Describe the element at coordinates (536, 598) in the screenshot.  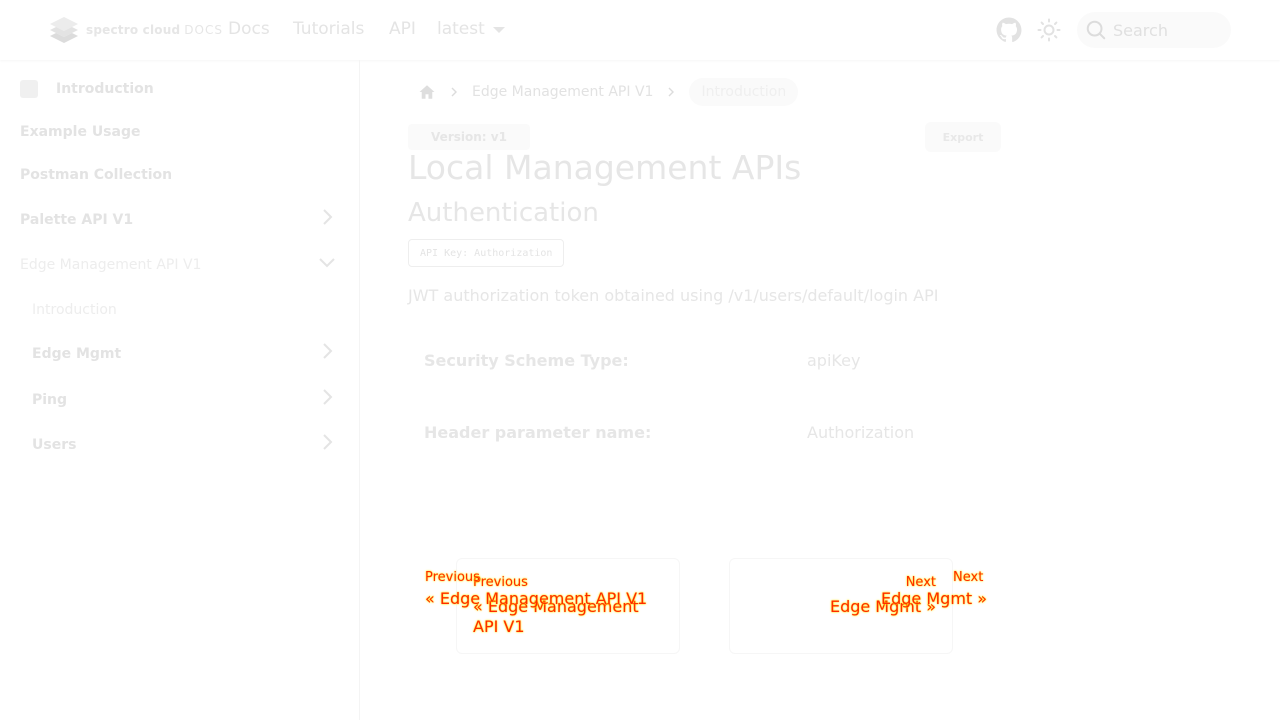
I see `pager-ghost-title: « Edge Management API V1` at that location.